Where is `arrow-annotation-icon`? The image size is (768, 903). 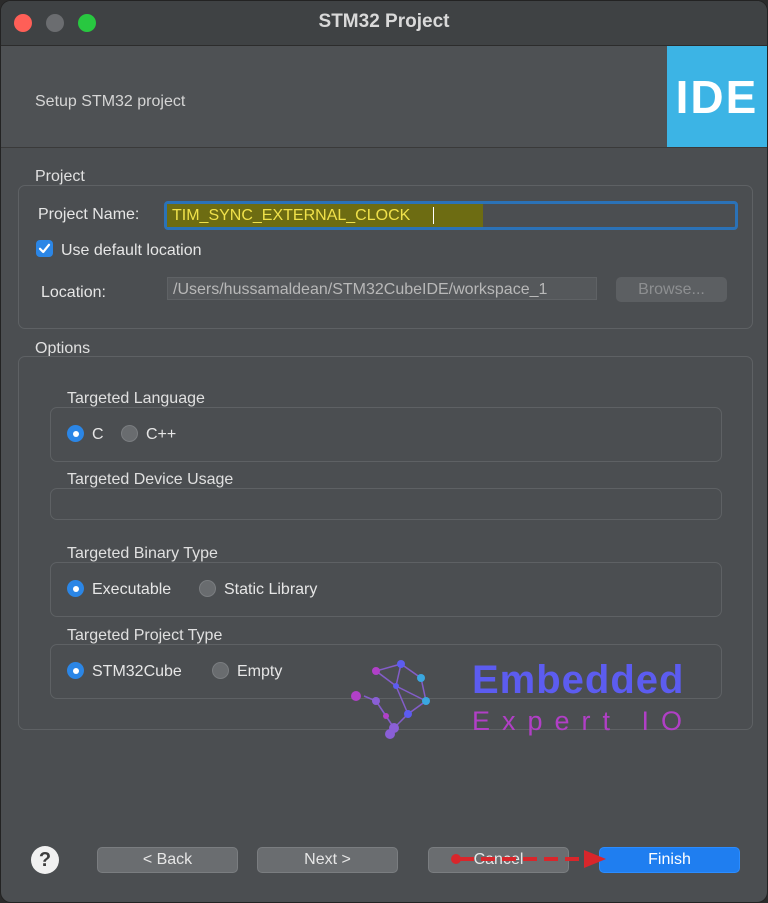 arrow-annotation-icon is located at coordinates (528, 859).